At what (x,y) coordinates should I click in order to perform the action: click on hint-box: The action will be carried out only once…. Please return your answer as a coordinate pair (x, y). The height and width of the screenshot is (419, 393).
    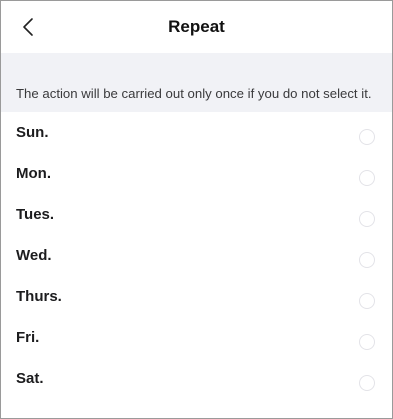
    Looking at the image, I should click on (196, 82).